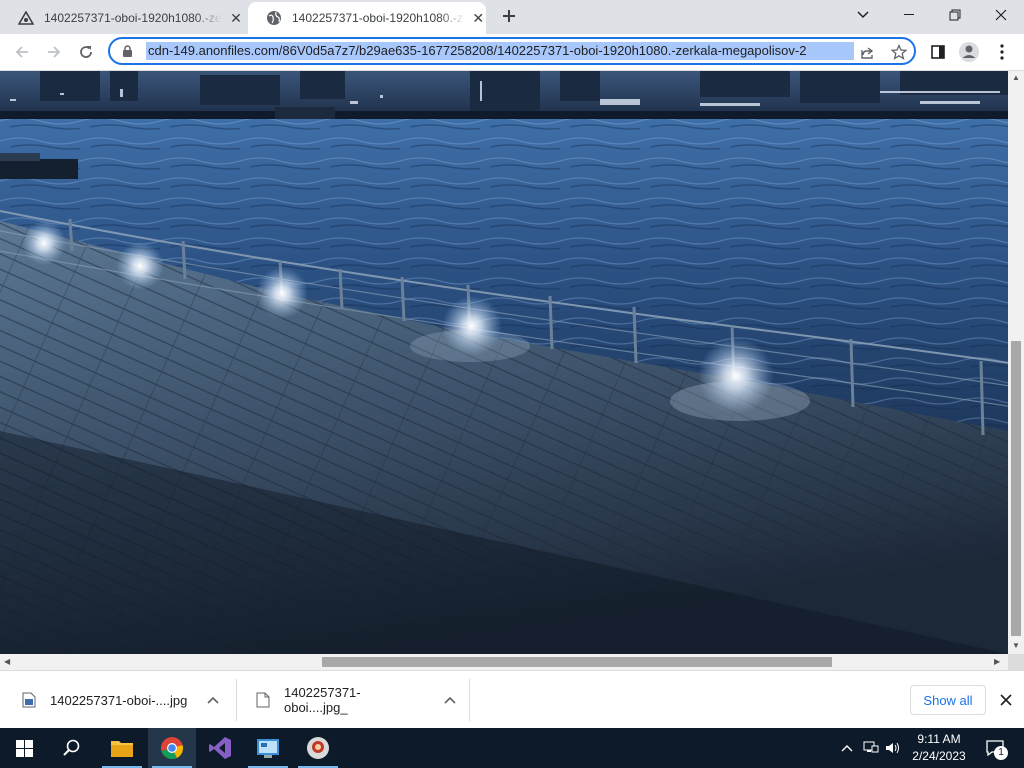  I want to click on file-explorer-icon, so click(122, 748).